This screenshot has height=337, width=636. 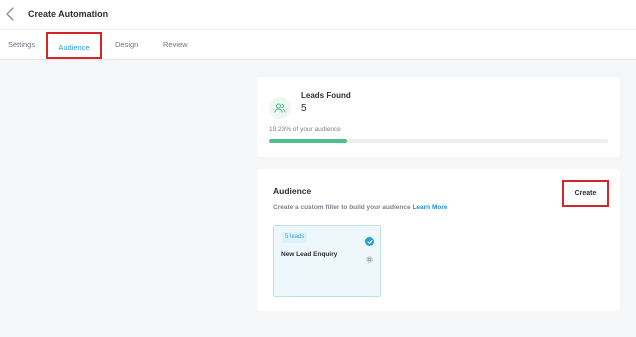 What do you see at coordinates (369, 259) in the screenshot?
I see `gear-icon` at bounding box center [369, 259].